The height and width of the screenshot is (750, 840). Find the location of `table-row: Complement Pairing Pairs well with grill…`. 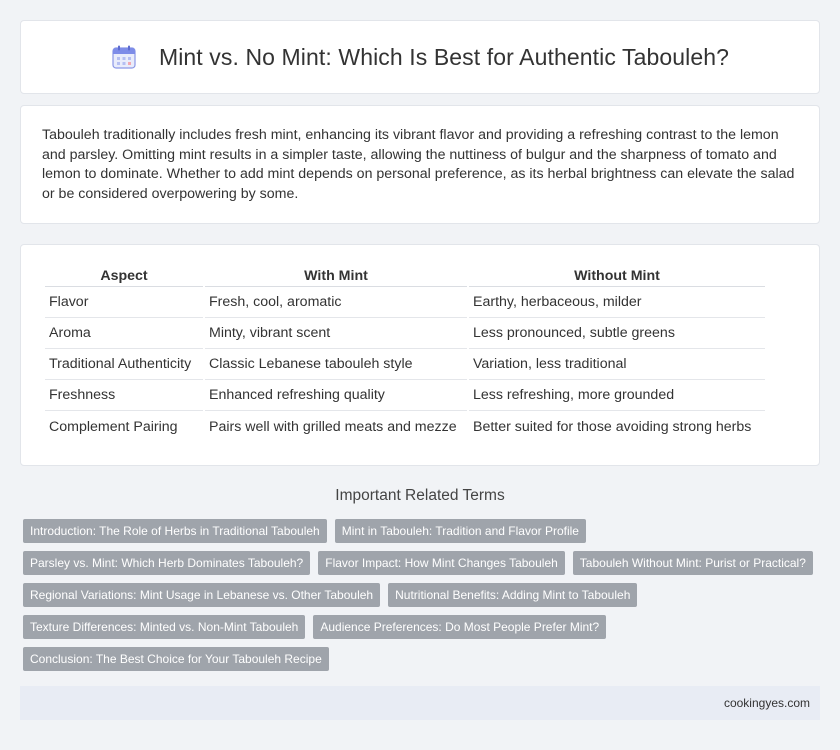

table-row: Complement Pairing Pairs well with grill… is located at coordinates (405, 426).